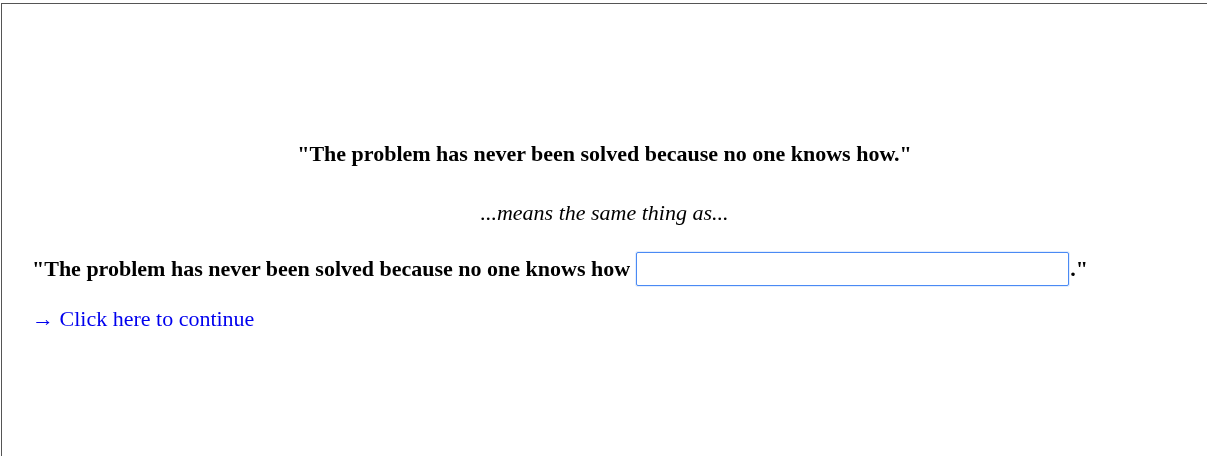 Image resolution: width=1207 pixels, height=456 pixels. Describe the element at coordinates (604, 154) in the screenshot. I see `quote-text: "The problem has never been solved because no one knows how."` at that location.